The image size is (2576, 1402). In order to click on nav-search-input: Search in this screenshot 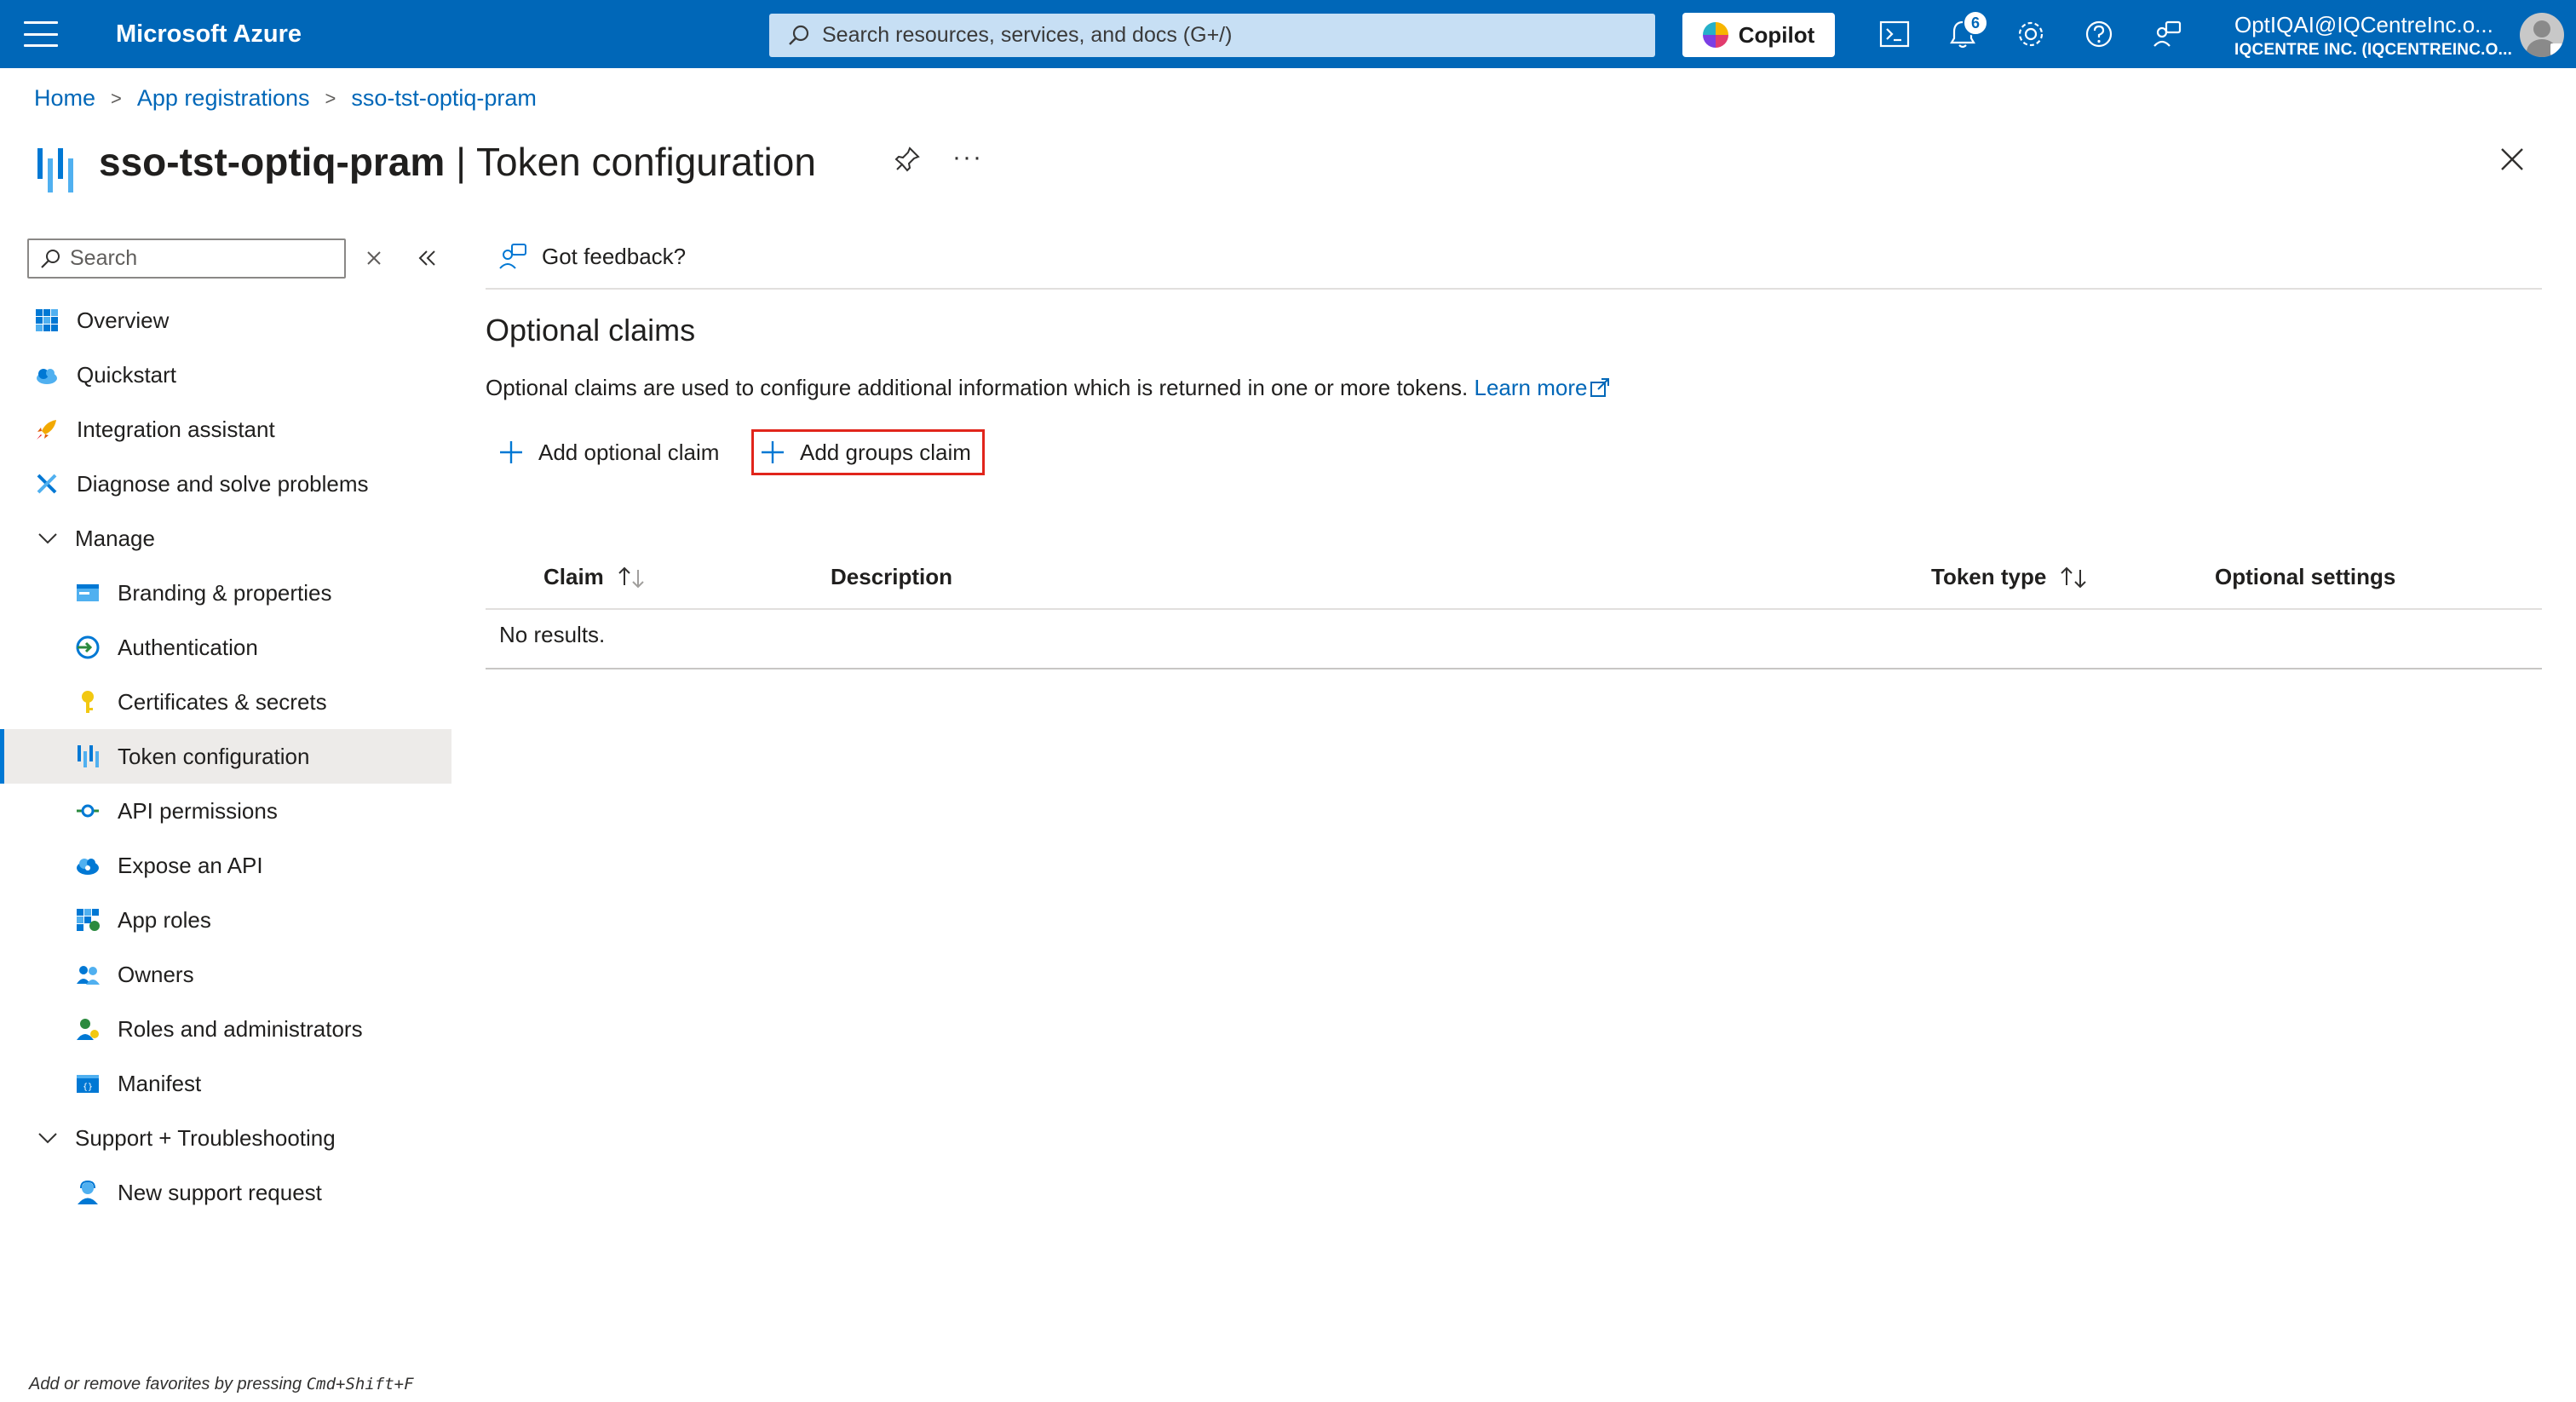, I will do `click(187, 258)`.